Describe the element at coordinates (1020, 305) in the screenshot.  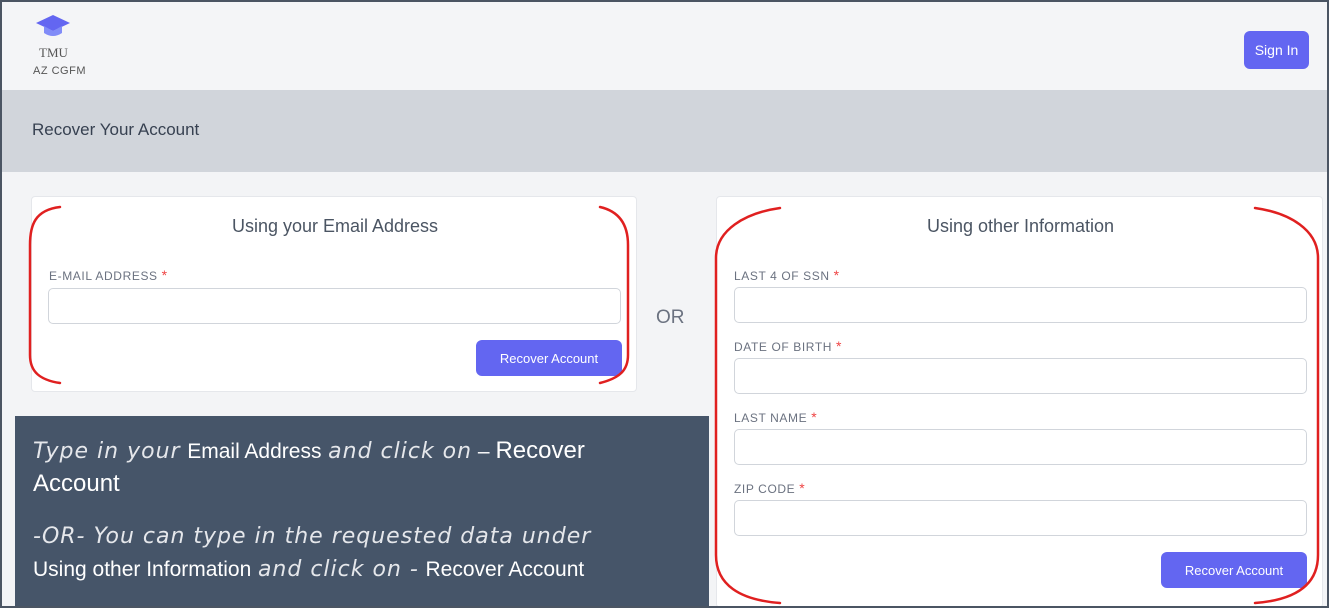
I see `ssn-input` at that location.